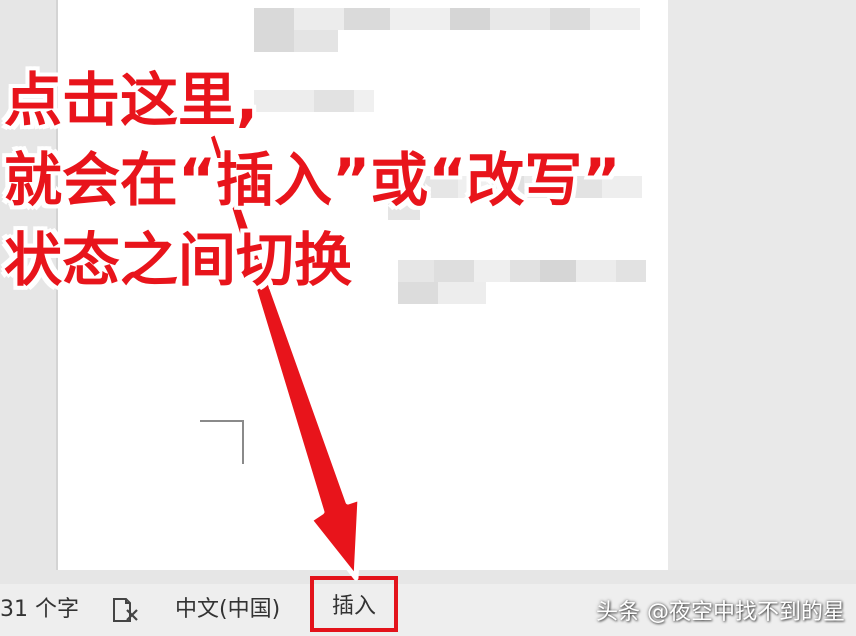 The height and width of the screenshot is (636, 856). What do you see at coordinates (354, 604) in the screenshot?
I see `insert-overtype-toggle: 插入` at bounding box center [354, 604].